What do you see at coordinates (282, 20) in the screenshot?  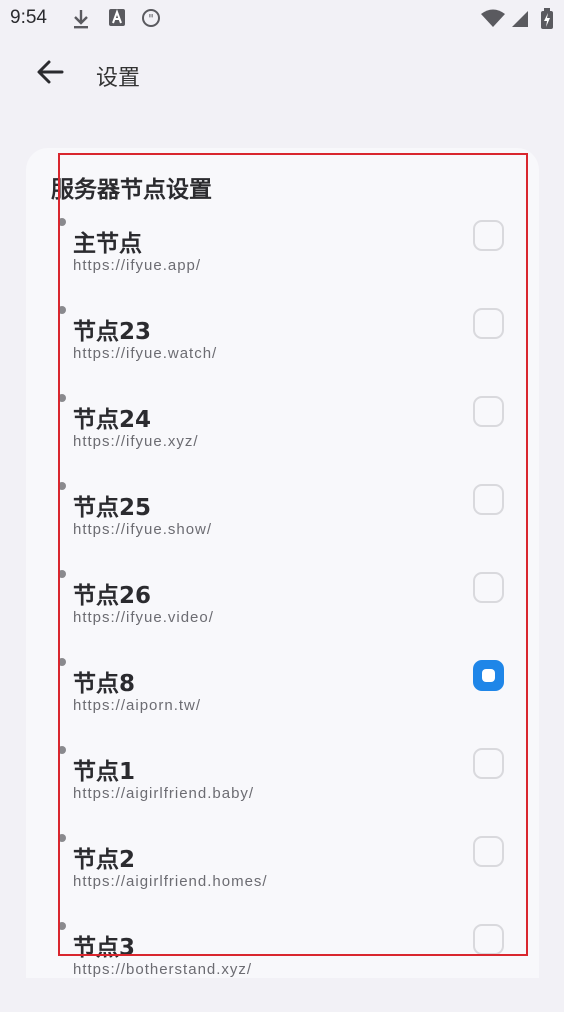 I see `status-bar: 9:54 "` at bounding box center [282, 20].